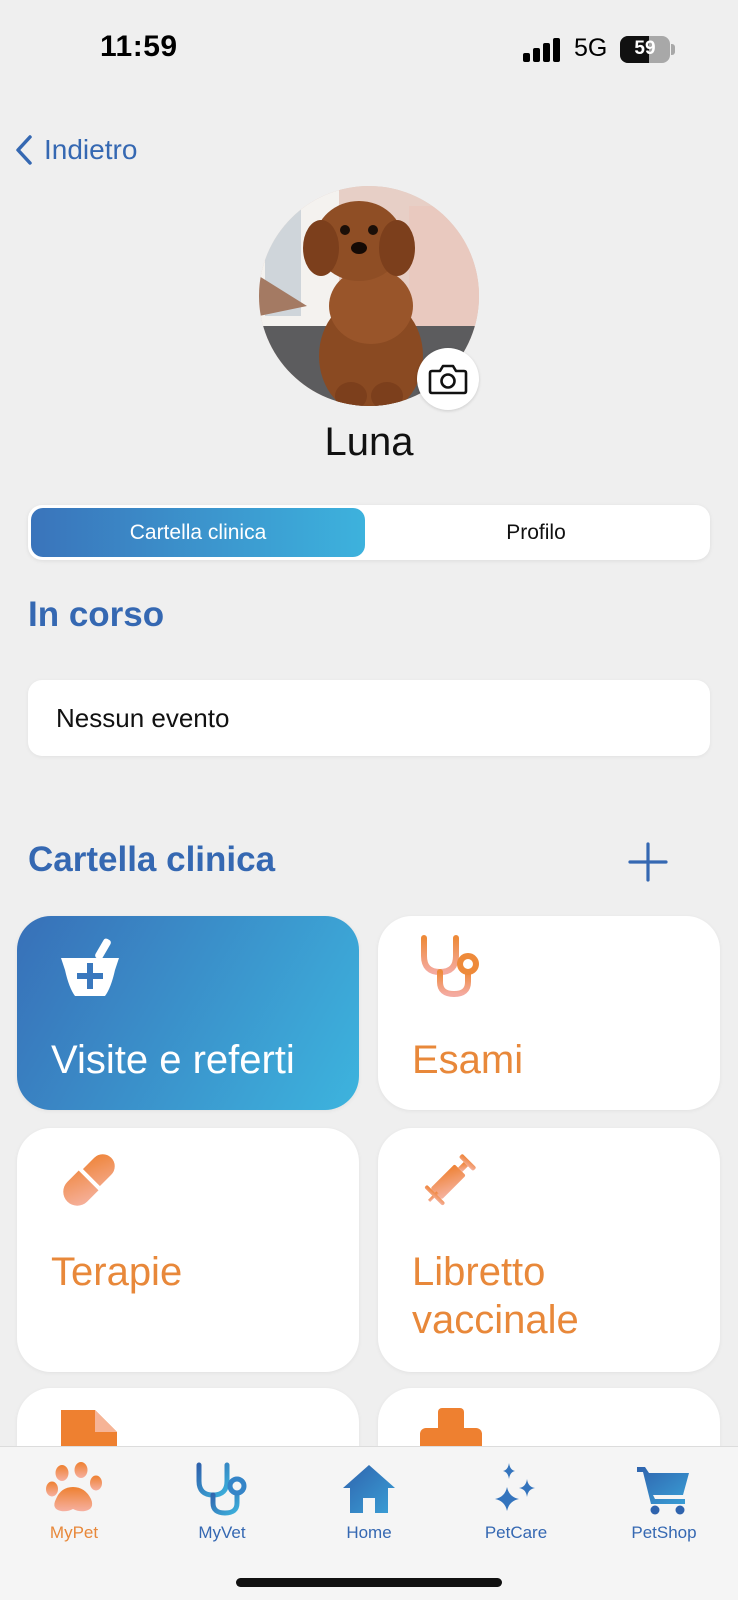 The image size is (738, 1600). I want to click on tab-label: MyVet, so click(222, 1532).